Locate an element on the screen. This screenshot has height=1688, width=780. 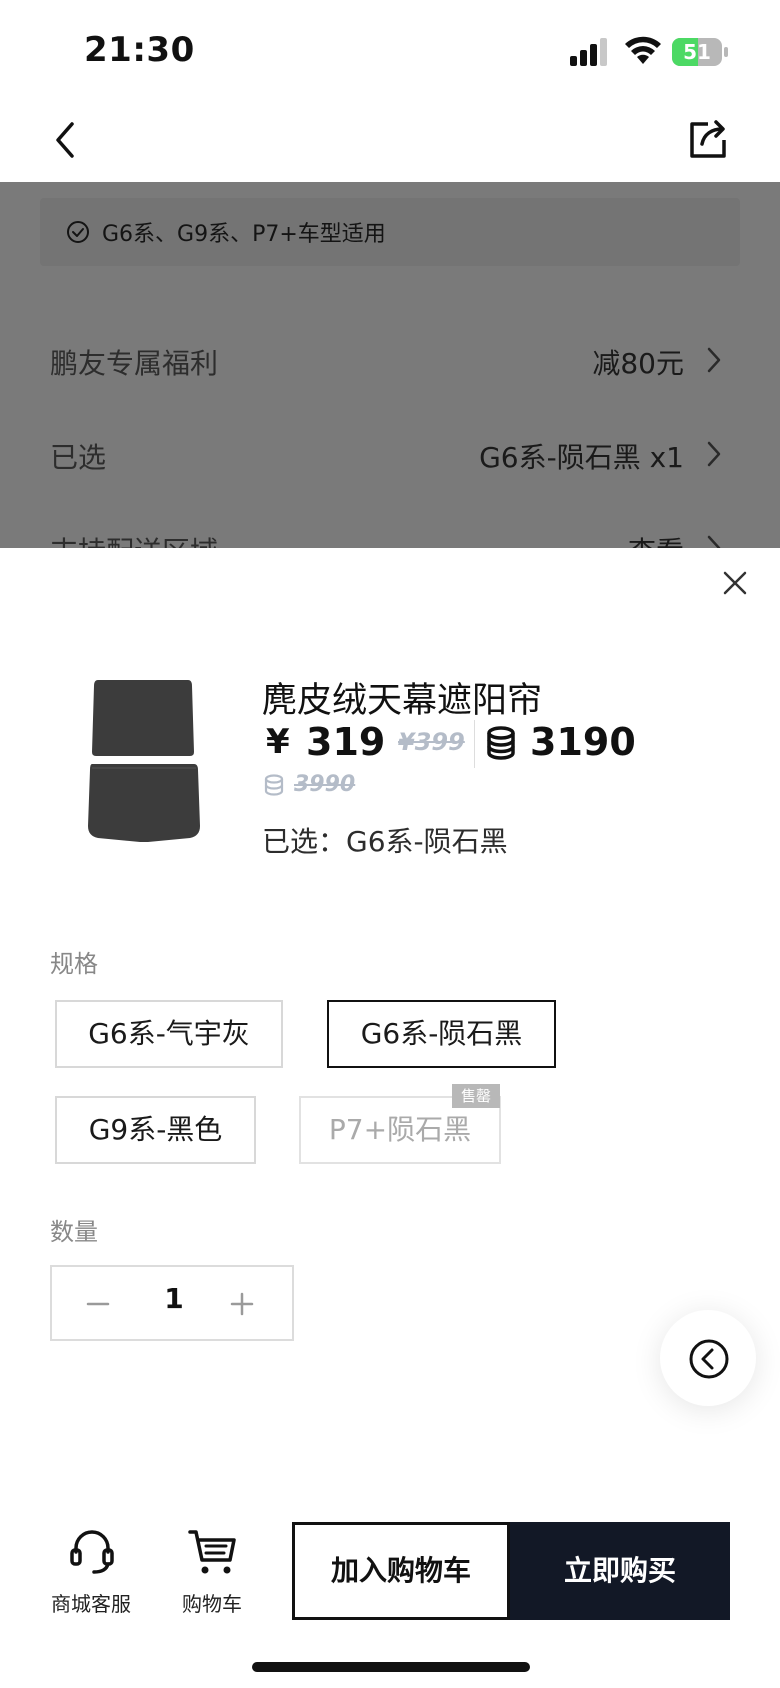
spec-option-g6-gray: G6系-气宇灰 is located at coordinates (169, 1034).